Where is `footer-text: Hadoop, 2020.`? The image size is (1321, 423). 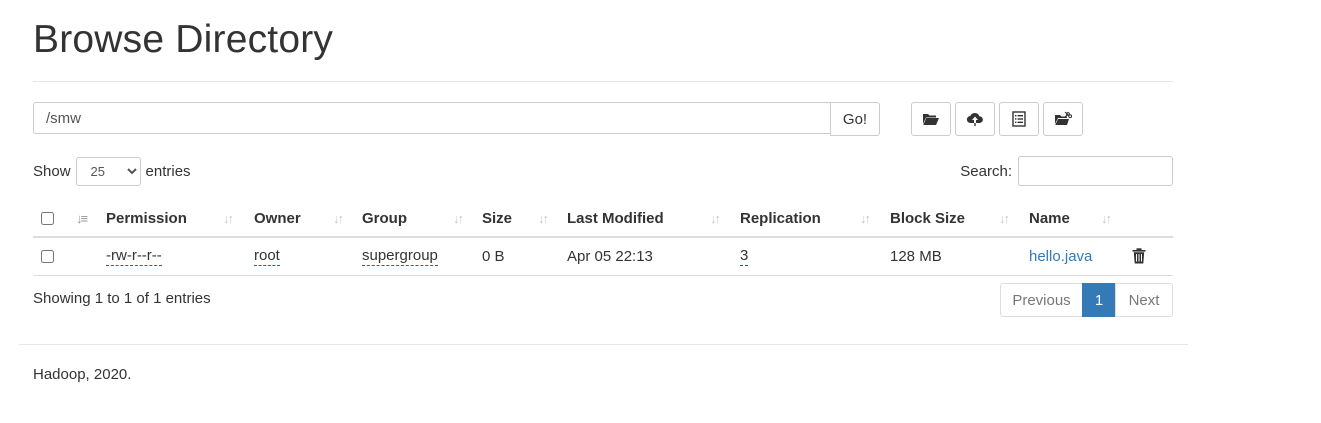
footer-text: Hadoop, 2020. is located at coordinates (82, 374).